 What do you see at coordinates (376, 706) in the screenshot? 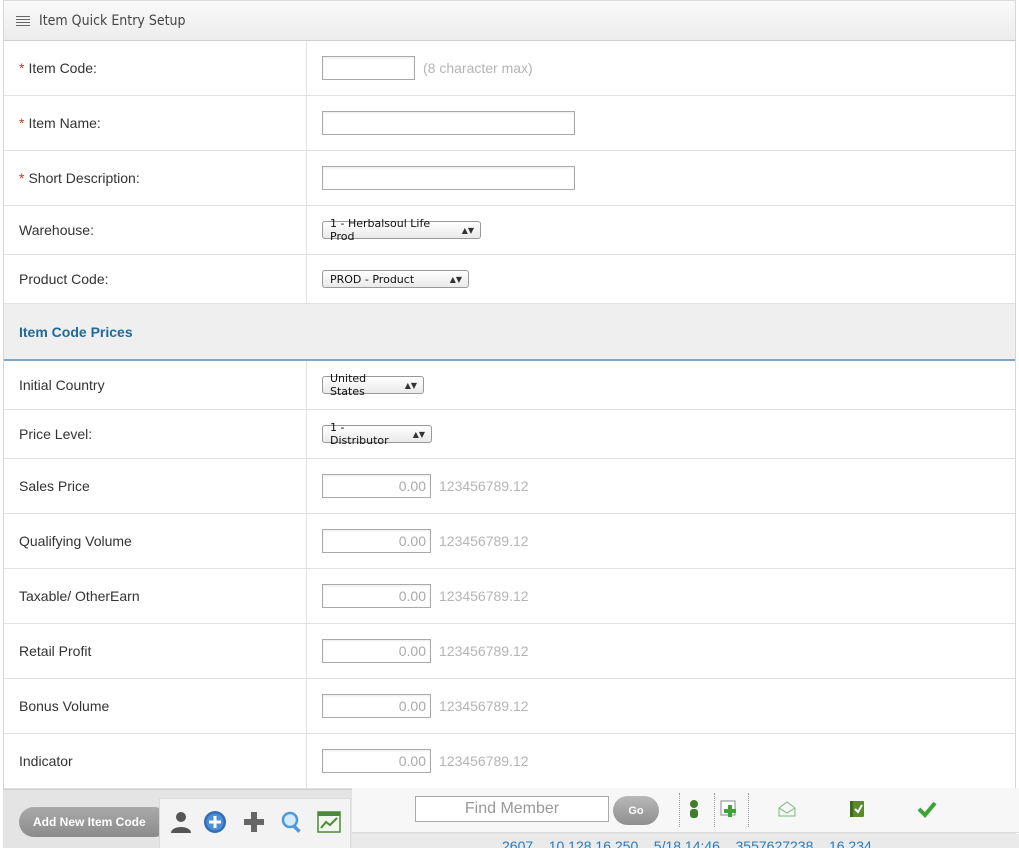
I see `bonus-volume-input: 0.00` at bounding box center [376, 706].